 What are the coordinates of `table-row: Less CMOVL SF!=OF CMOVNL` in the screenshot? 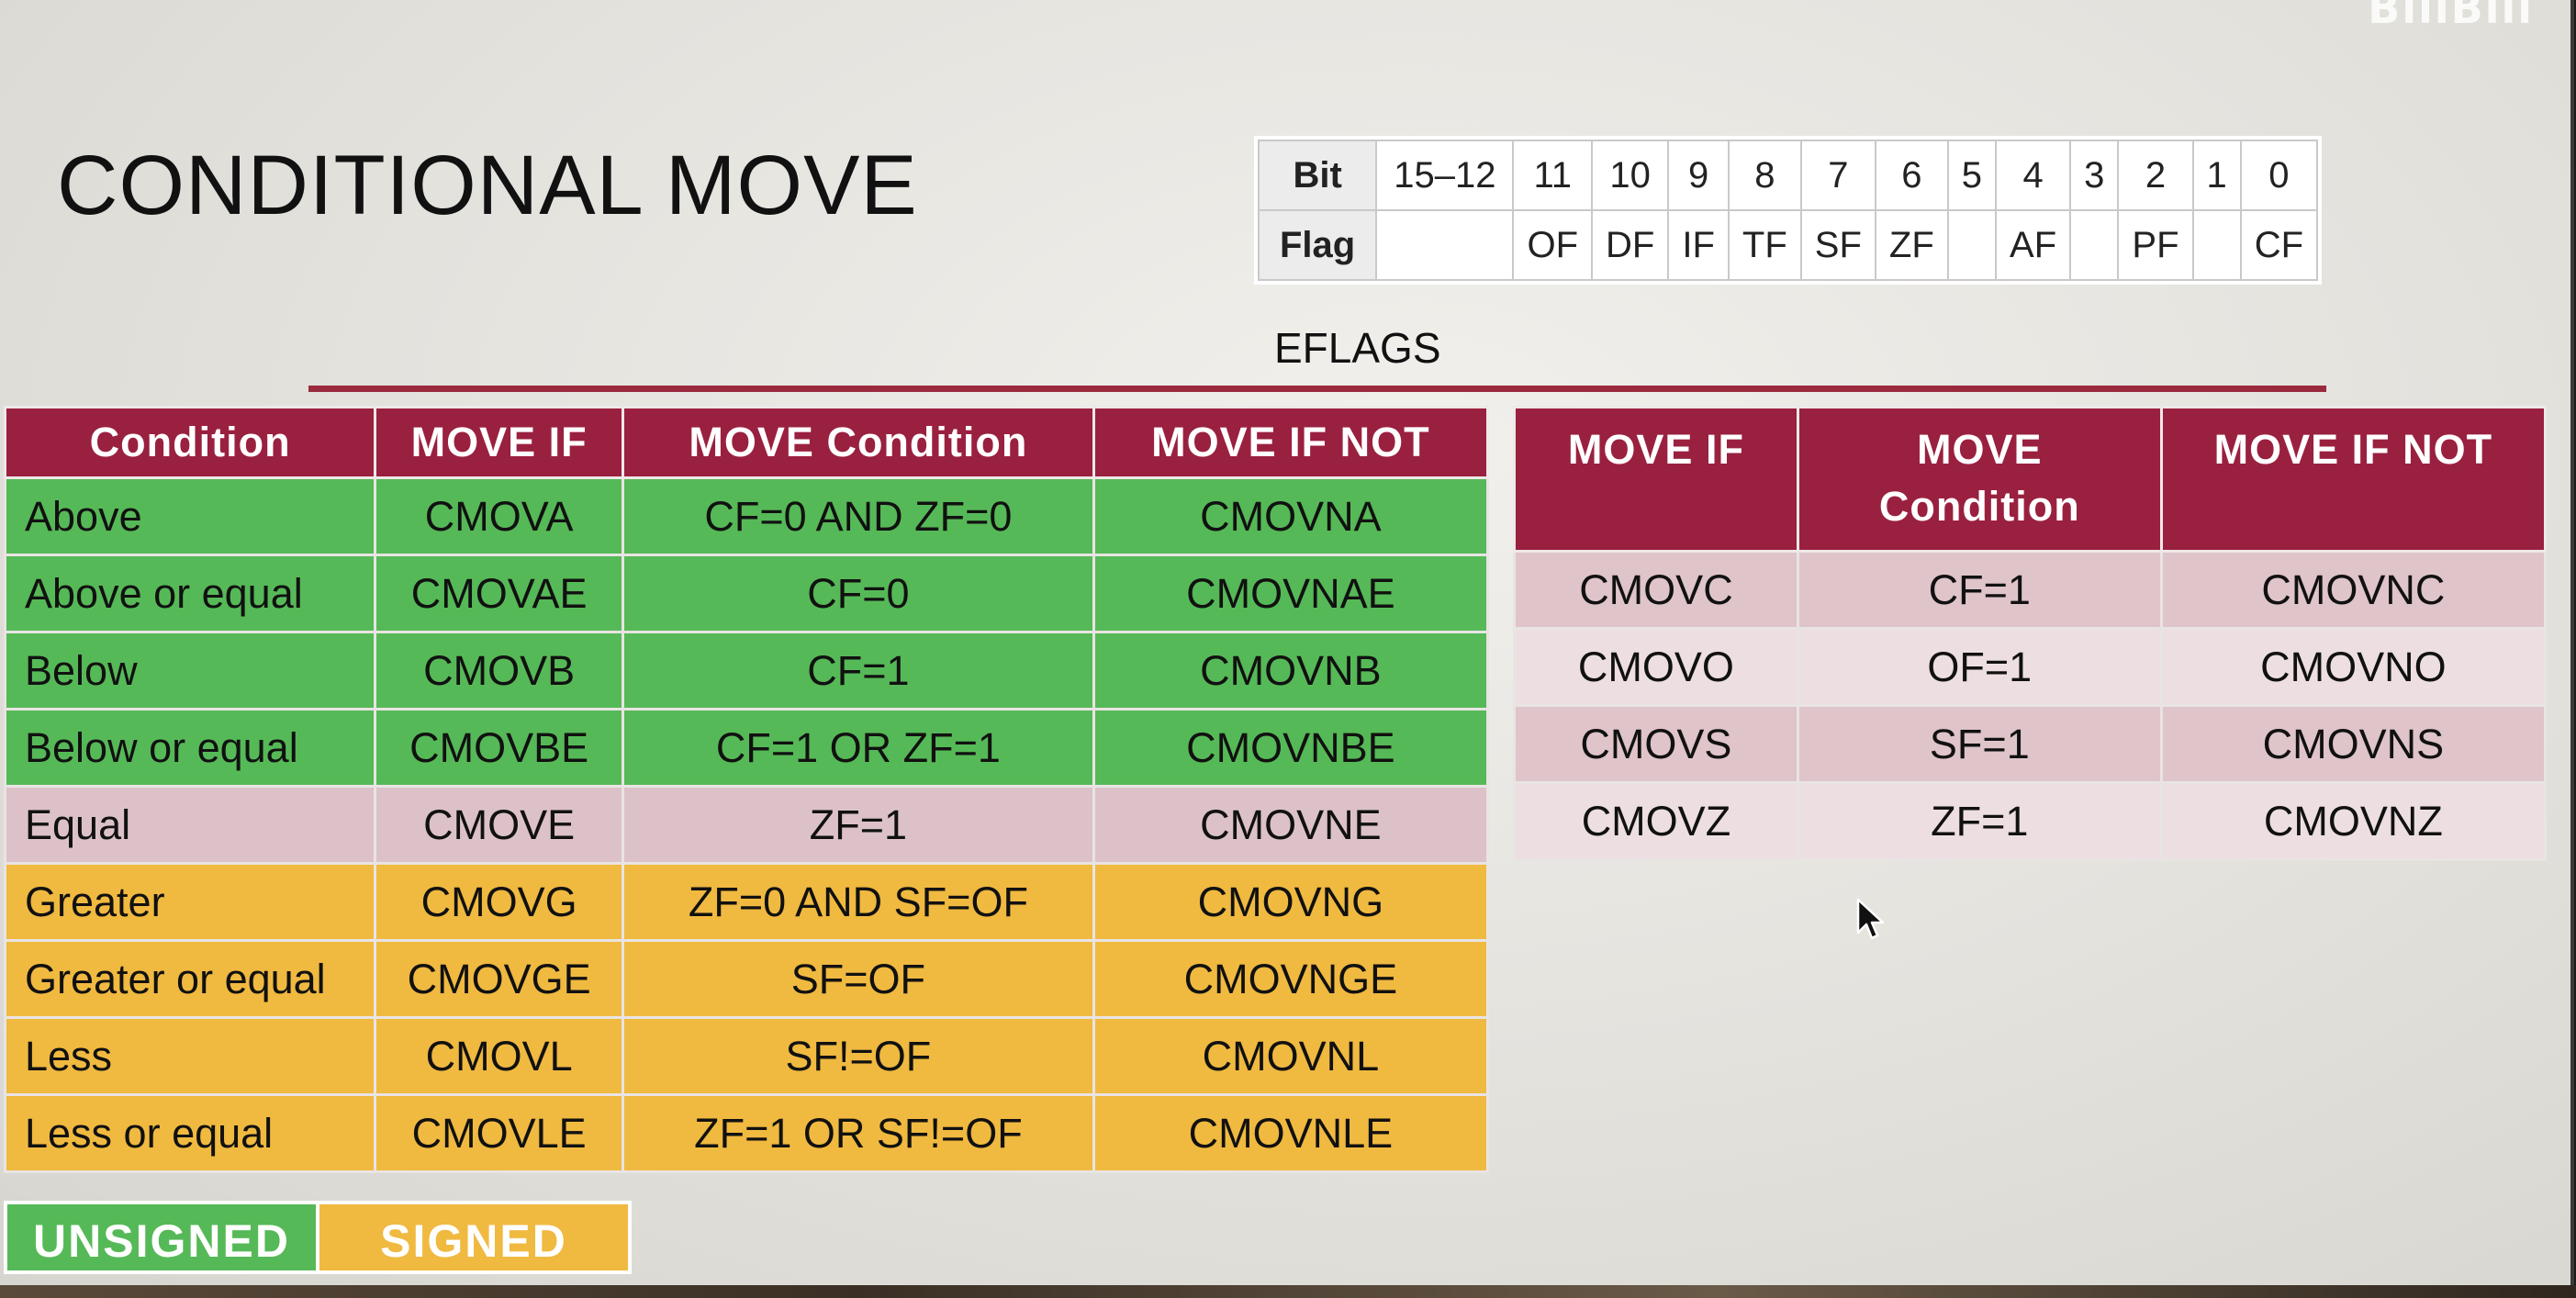 It's located at (746, 1056).